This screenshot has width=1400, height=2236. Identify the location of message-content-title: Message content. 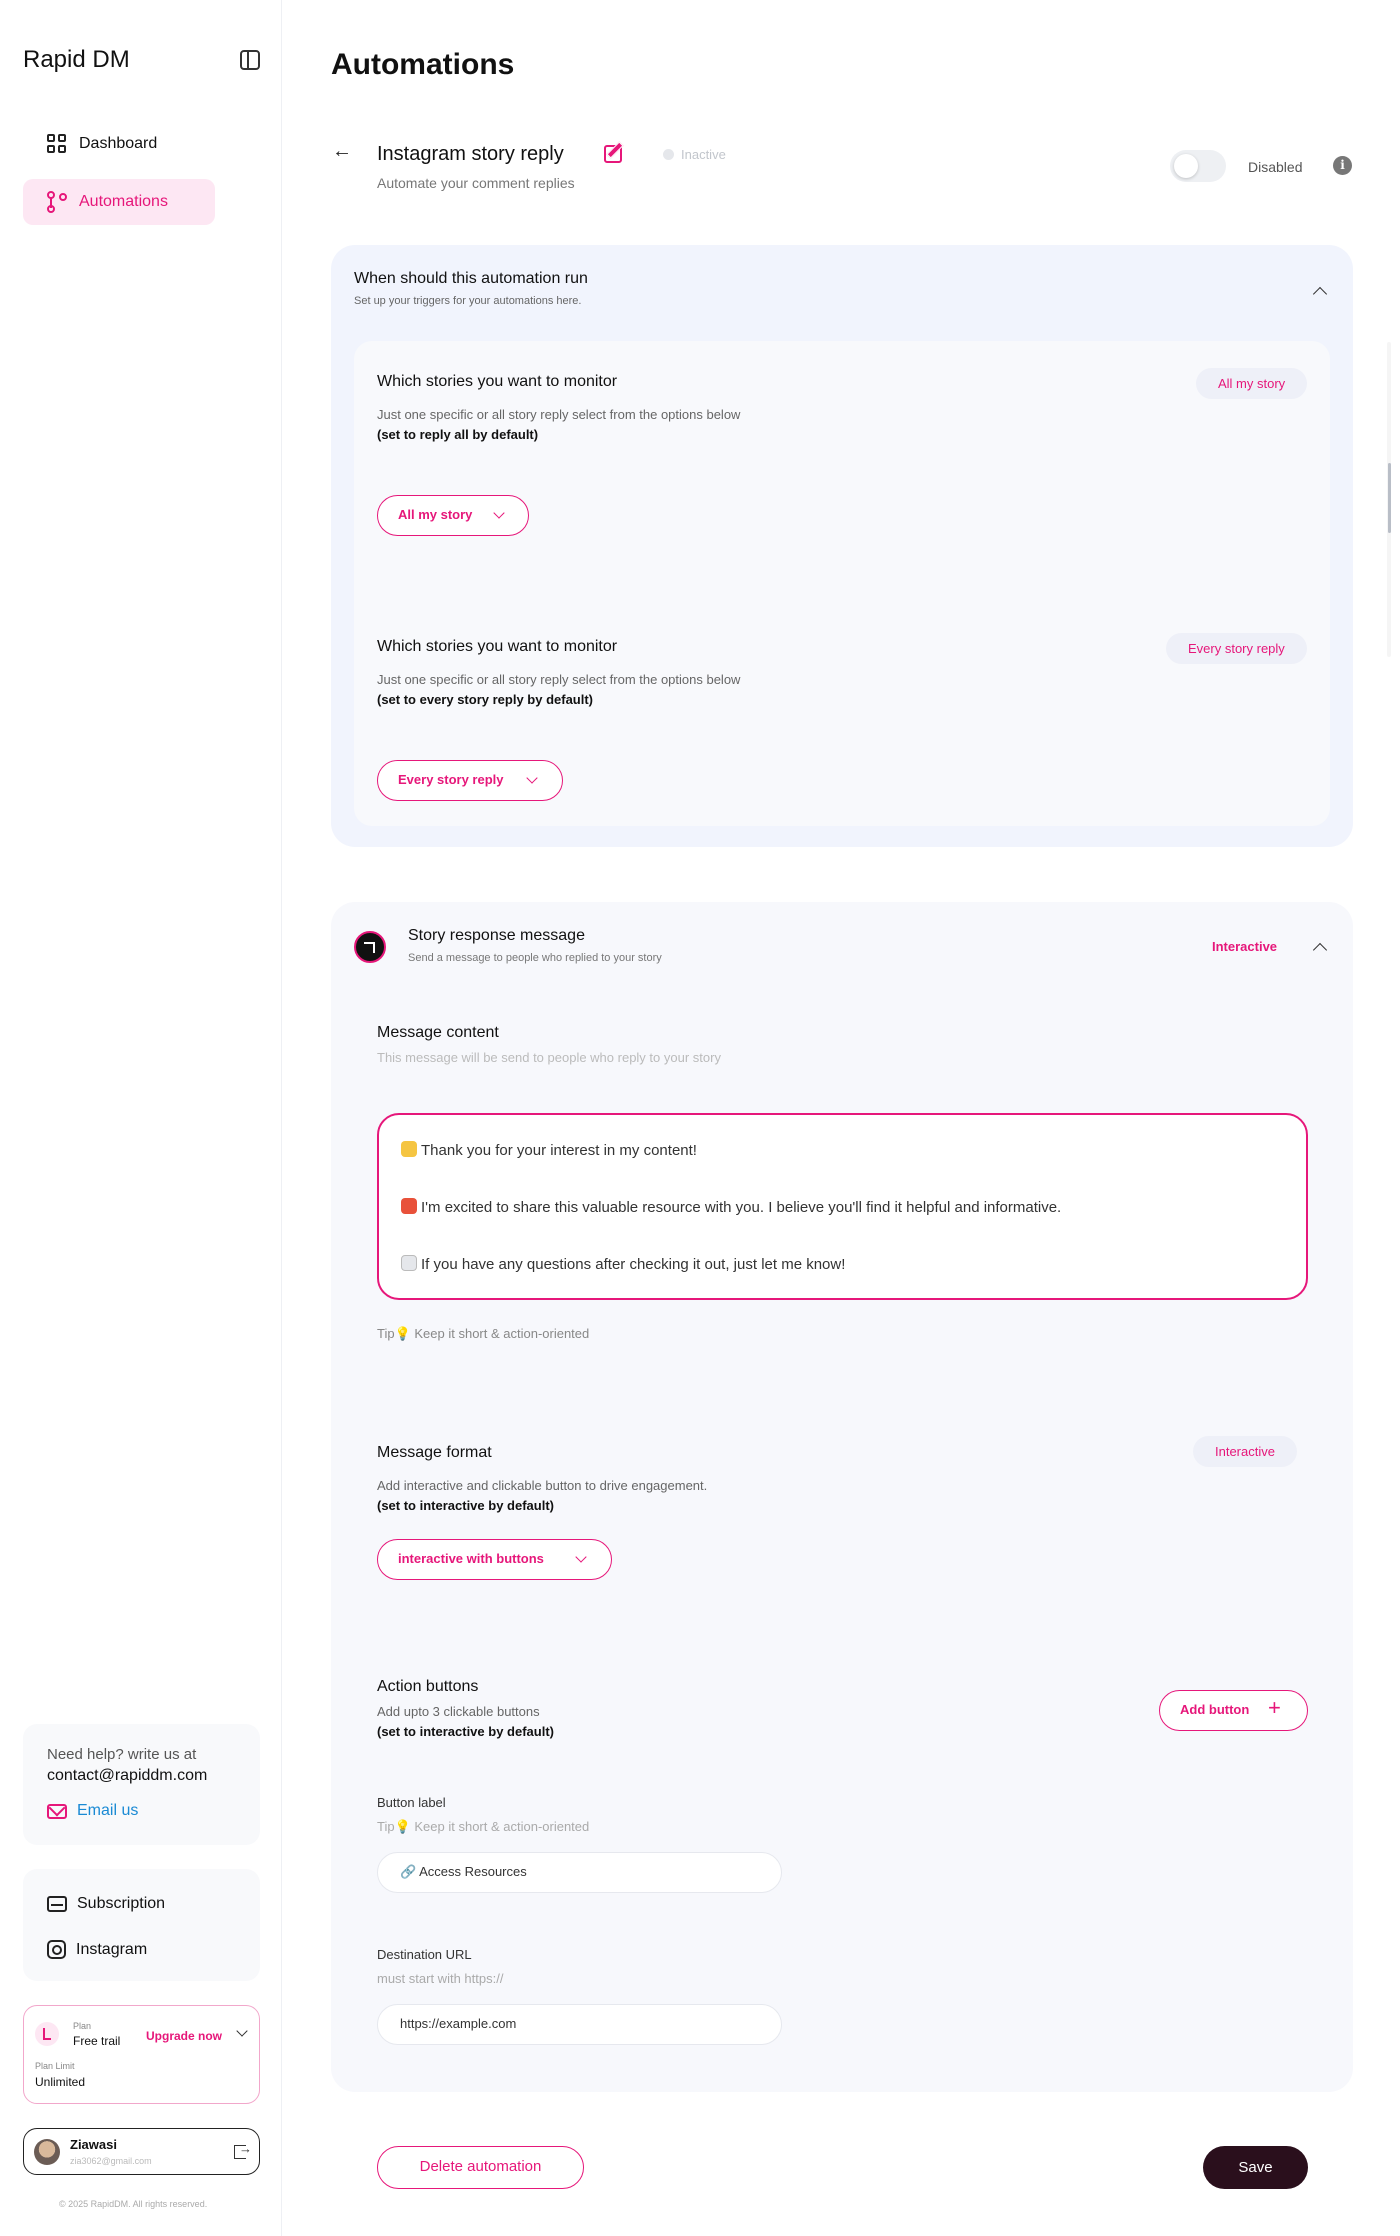
(438, 1032).